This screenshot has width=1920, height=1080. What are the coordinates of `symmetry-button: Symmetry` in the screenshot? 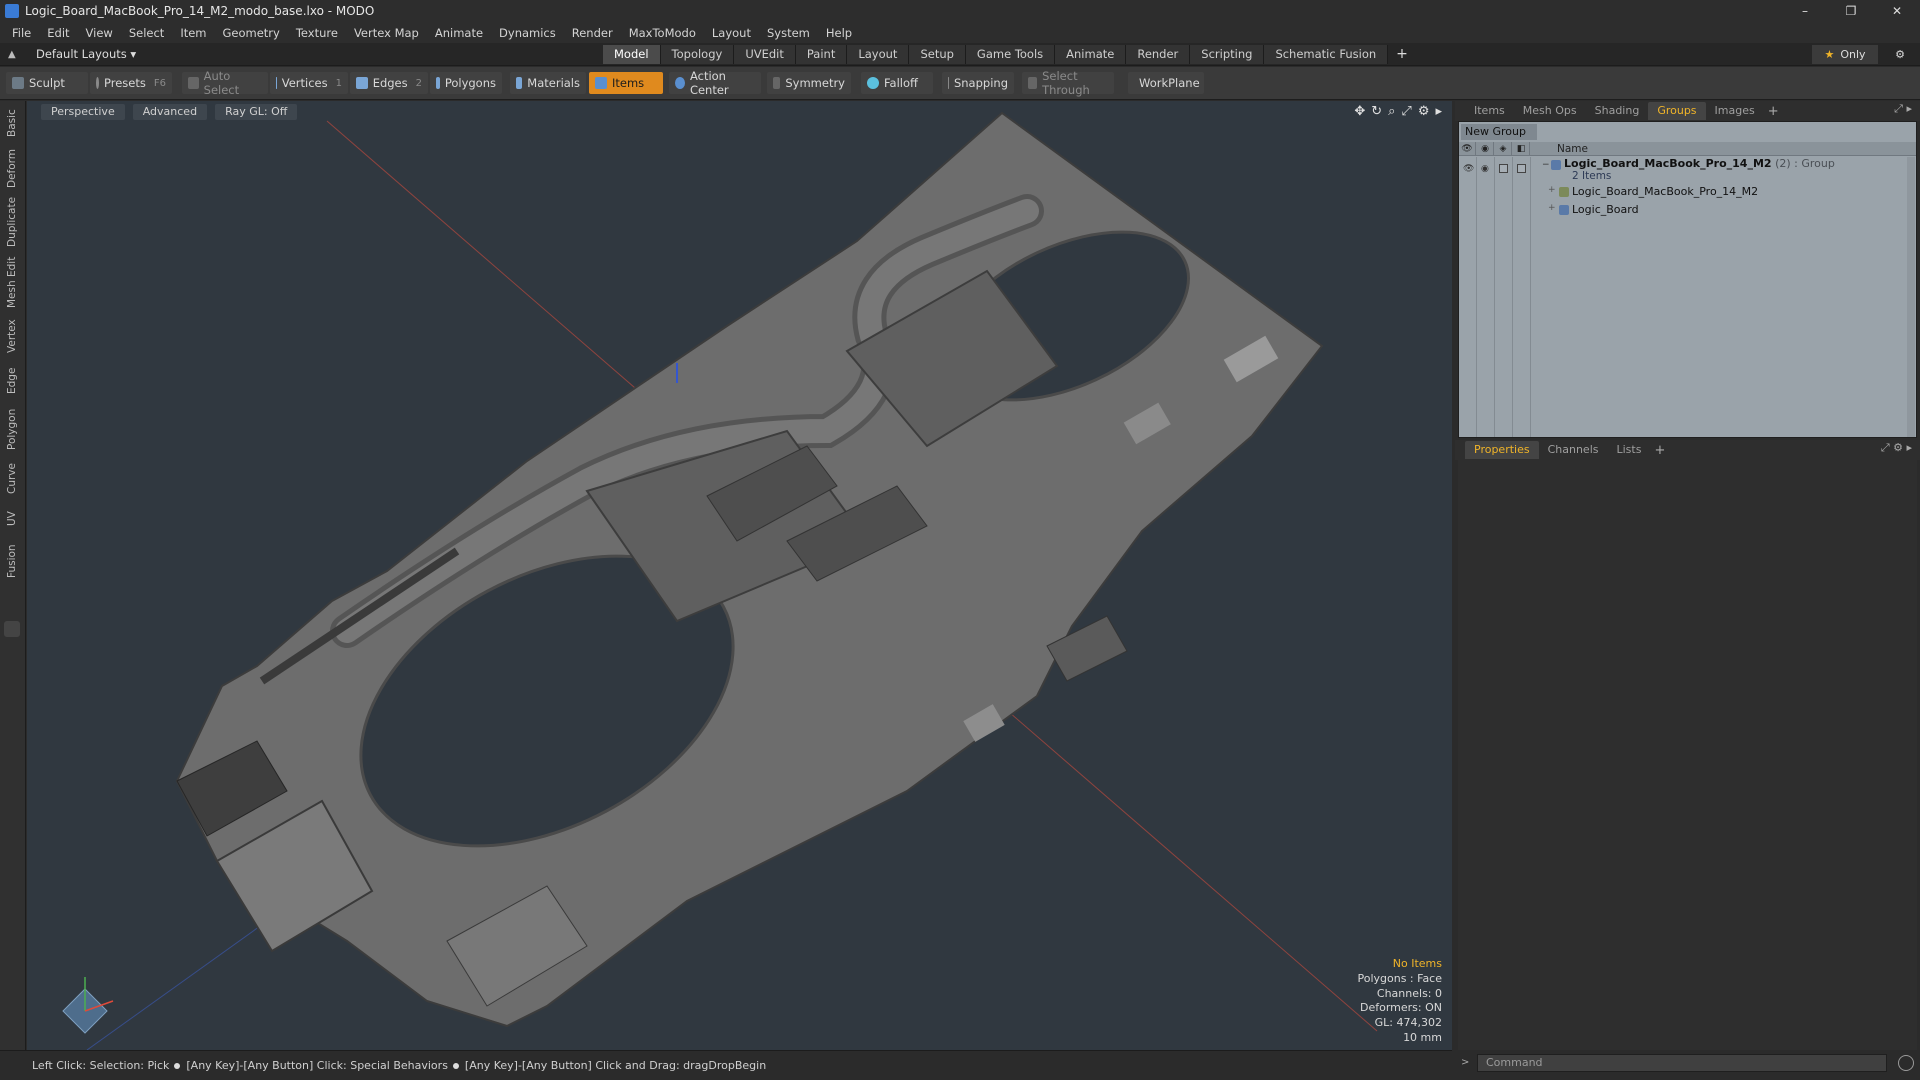 It's located at (809, 83).